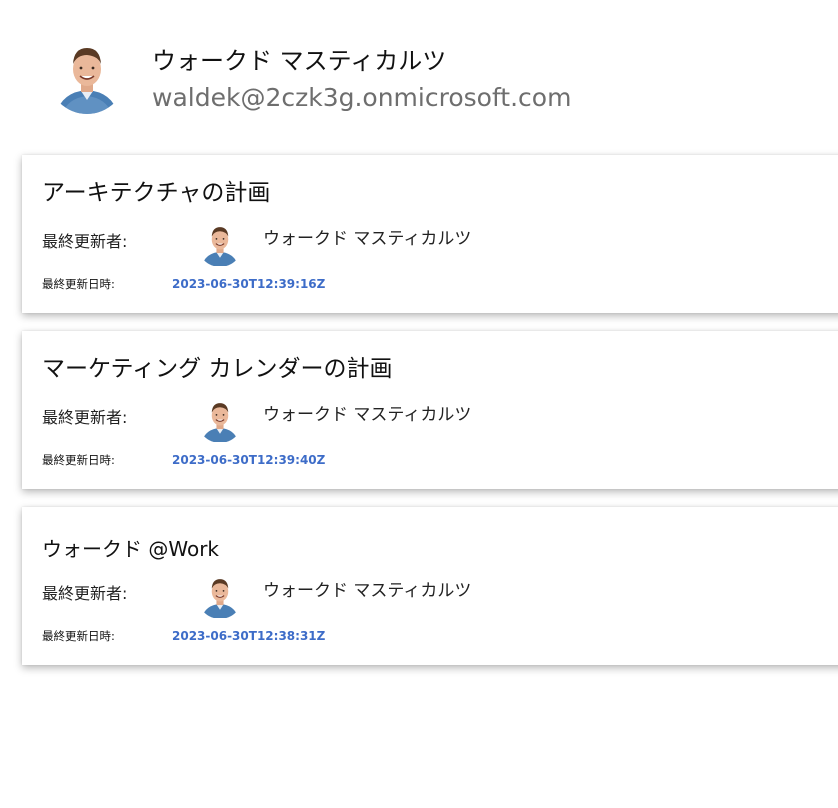 The width and height of the screenshot is (838, 808). What do you see at coordinates (362, 97) in the screenshot?
I see `user-email: waldek@2czk3g.onmicrosoft.com` at bounding box center [362, 97].